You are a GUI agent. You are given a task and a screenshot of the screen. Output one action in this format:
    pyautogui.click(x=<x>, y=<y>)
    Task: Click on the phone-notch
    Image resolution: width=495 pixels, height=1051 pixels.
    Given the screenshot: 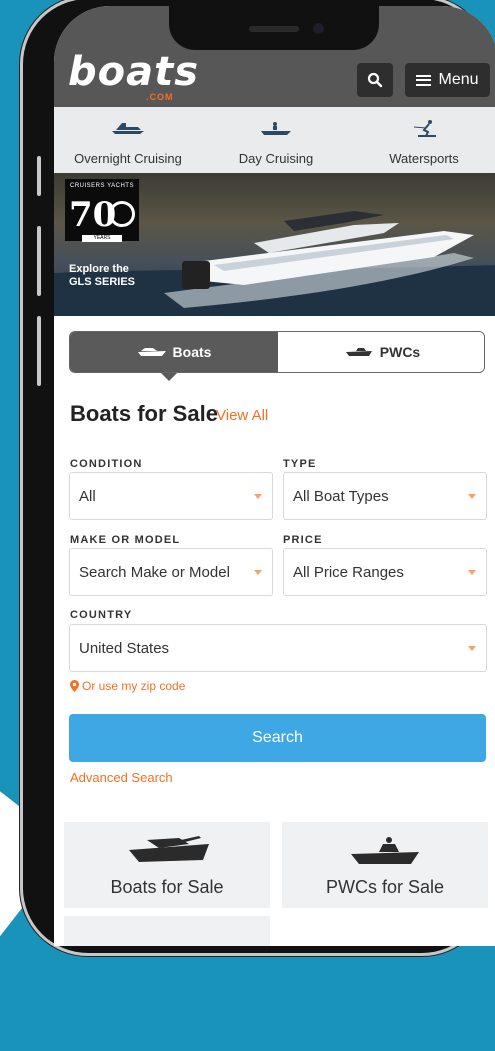 What is the action you would take?
    pyautogui.click(x=274, y=28)
    